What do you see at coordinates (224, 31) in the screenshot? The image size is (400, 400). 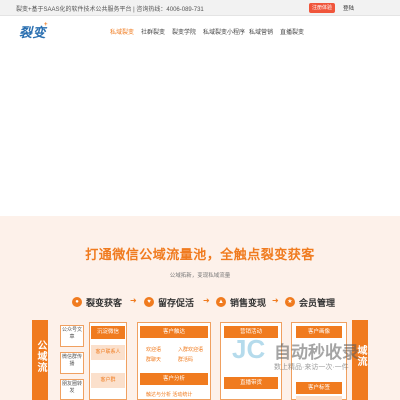 I see `nav-item-miniprogram: 私域裂变小程序` at bounding box center [224, 31].